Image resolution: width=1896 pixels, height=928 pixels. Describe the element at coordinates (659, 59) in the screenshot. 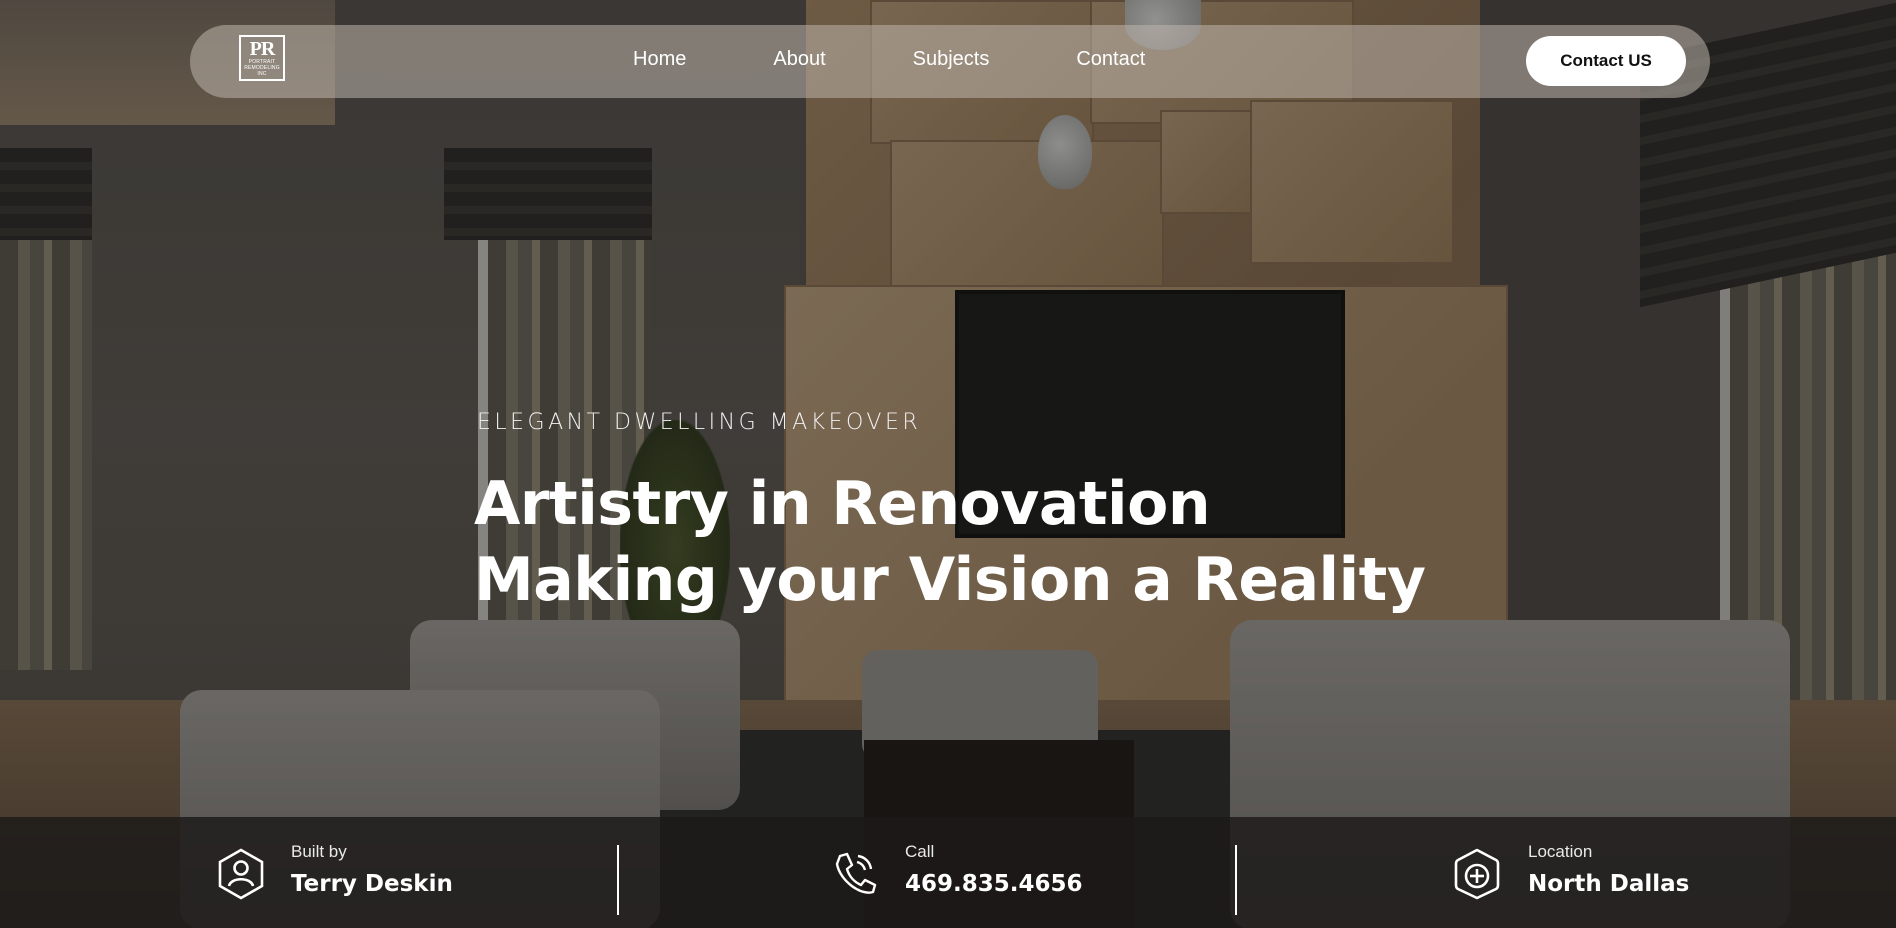

I see `nav-link-home: Home` at that location.